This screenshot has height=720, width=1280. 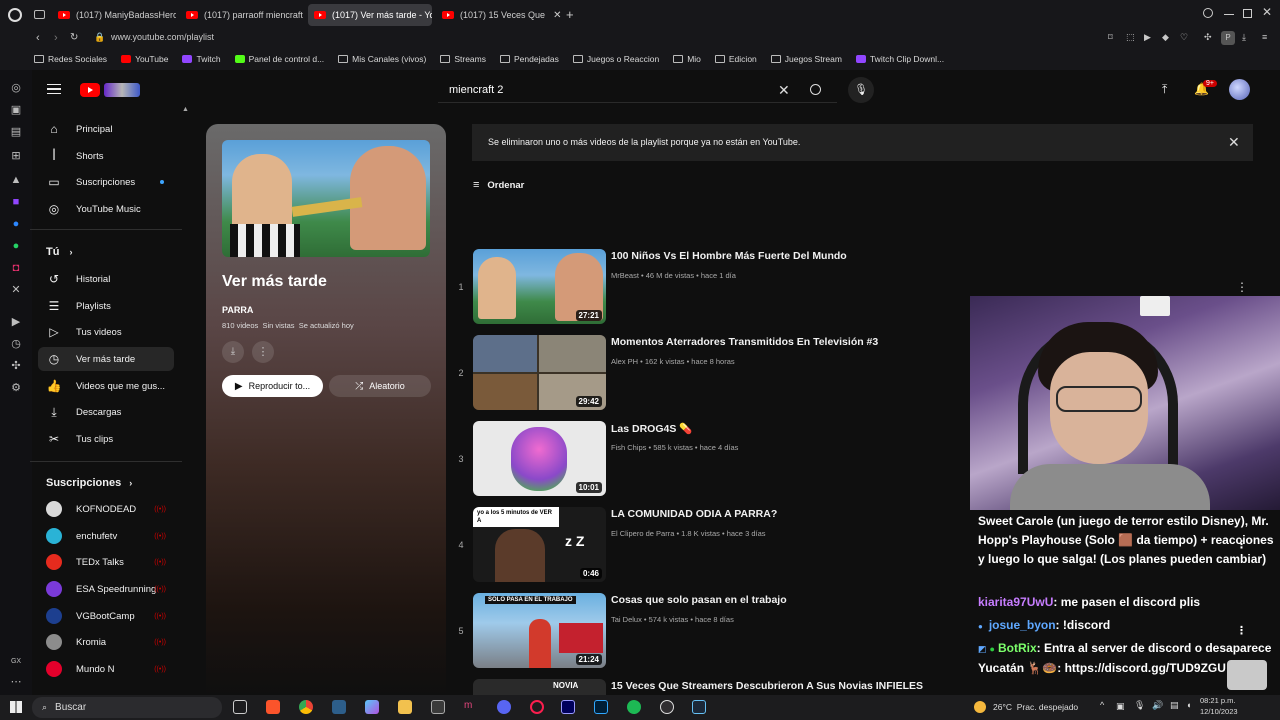 I want to click on voice-search-icon: 🎙, so click(x=861, y=90).